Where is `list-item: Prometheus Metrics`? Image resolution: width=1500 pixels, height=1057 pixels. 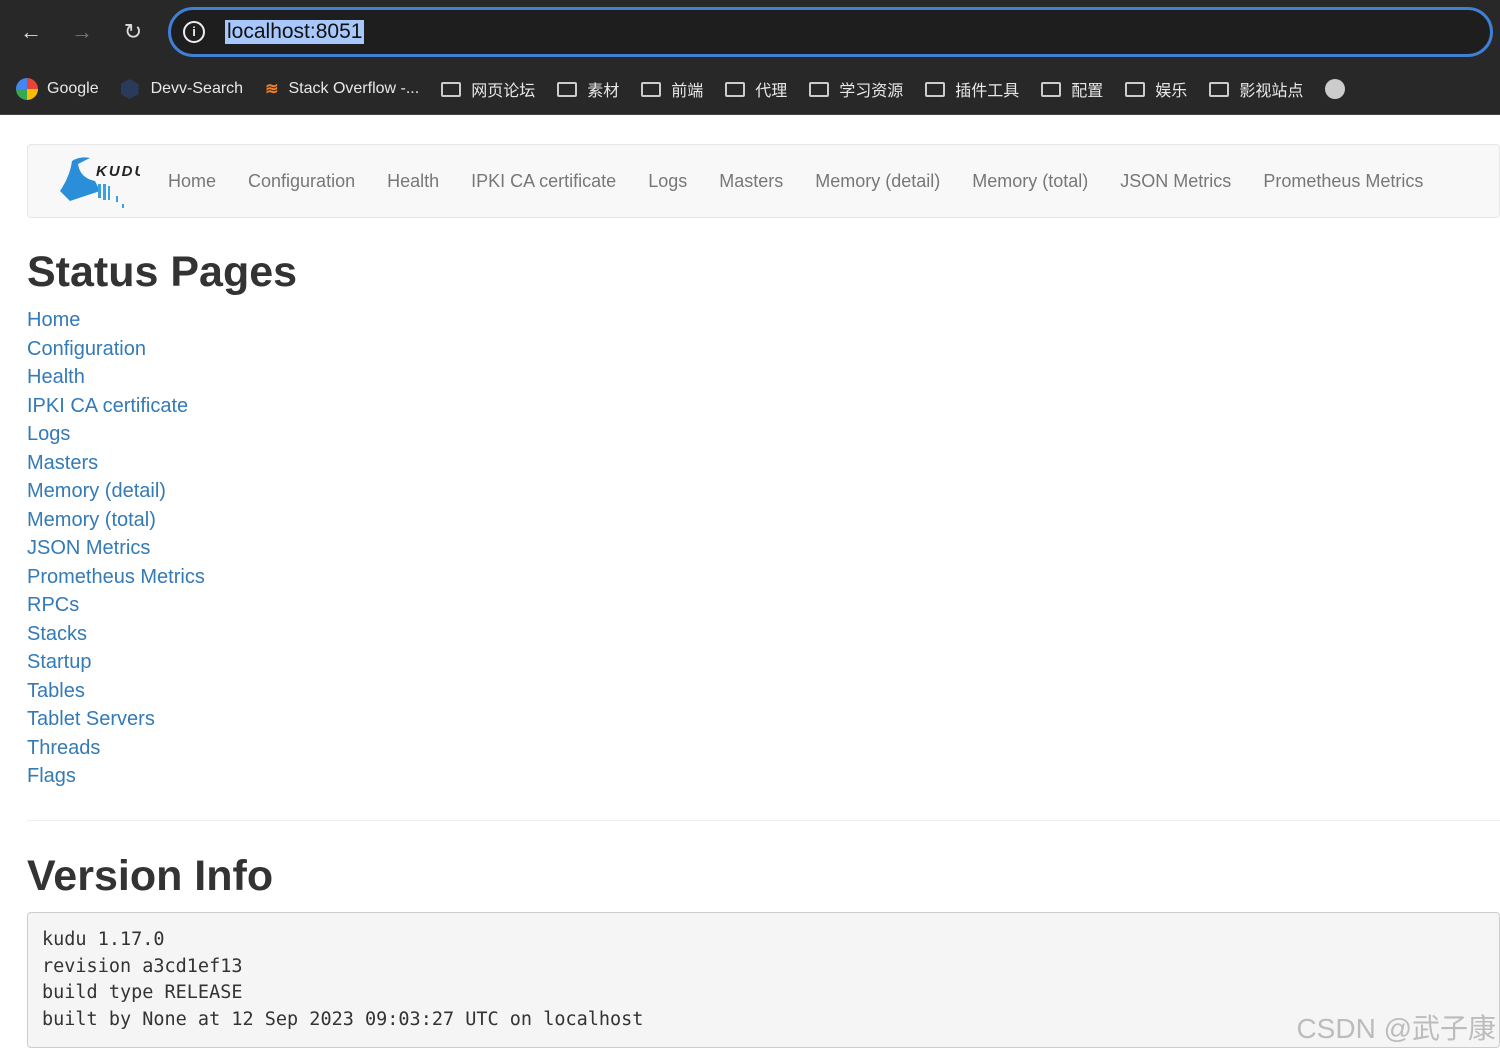 list-item: Prometheus Metrics is located at coordinates (116, 580).